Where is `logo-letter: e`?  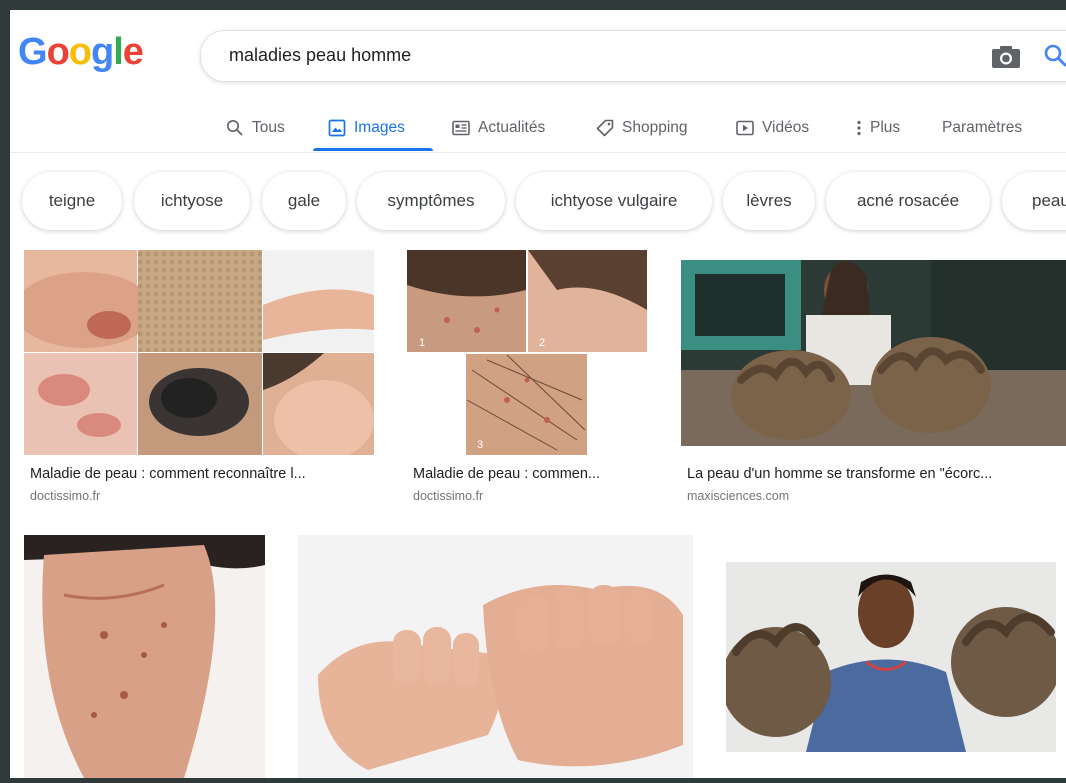 logo-letter: e is located at coordinates (133, 52).